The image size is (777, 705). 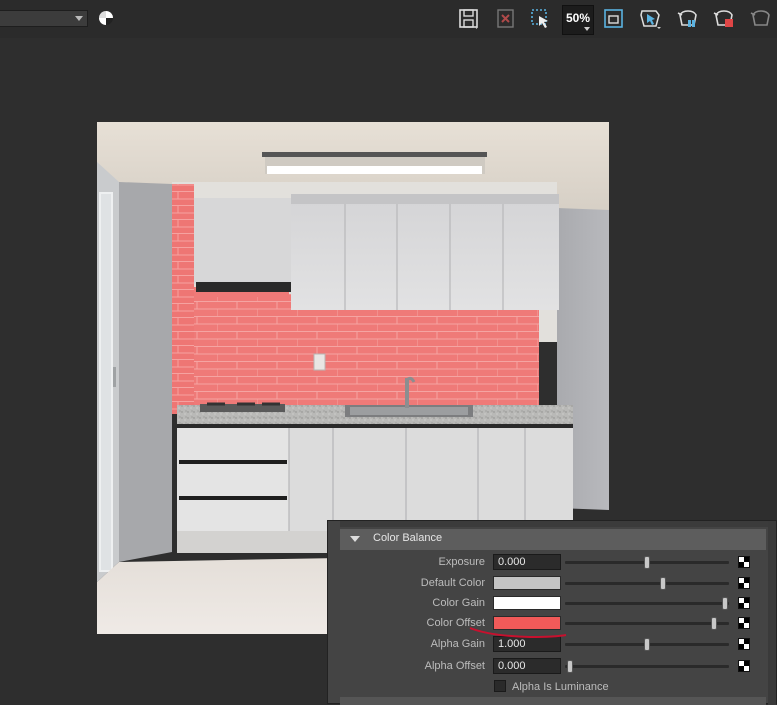 I want to click on default-color-row: Default Color, so click(x=552, y=584).